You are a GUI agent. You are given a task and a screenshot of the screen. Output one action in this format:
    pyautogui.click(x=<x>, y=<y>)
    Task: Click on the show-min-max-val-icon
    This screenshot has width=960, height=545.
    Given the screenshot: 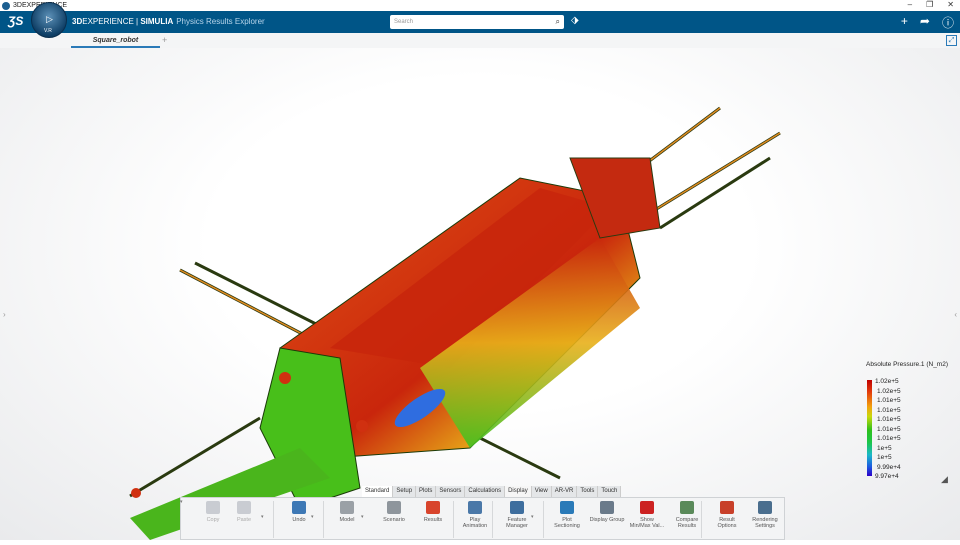 What is the action you would take?
    pyautogui.click(x=647, y=507)
    